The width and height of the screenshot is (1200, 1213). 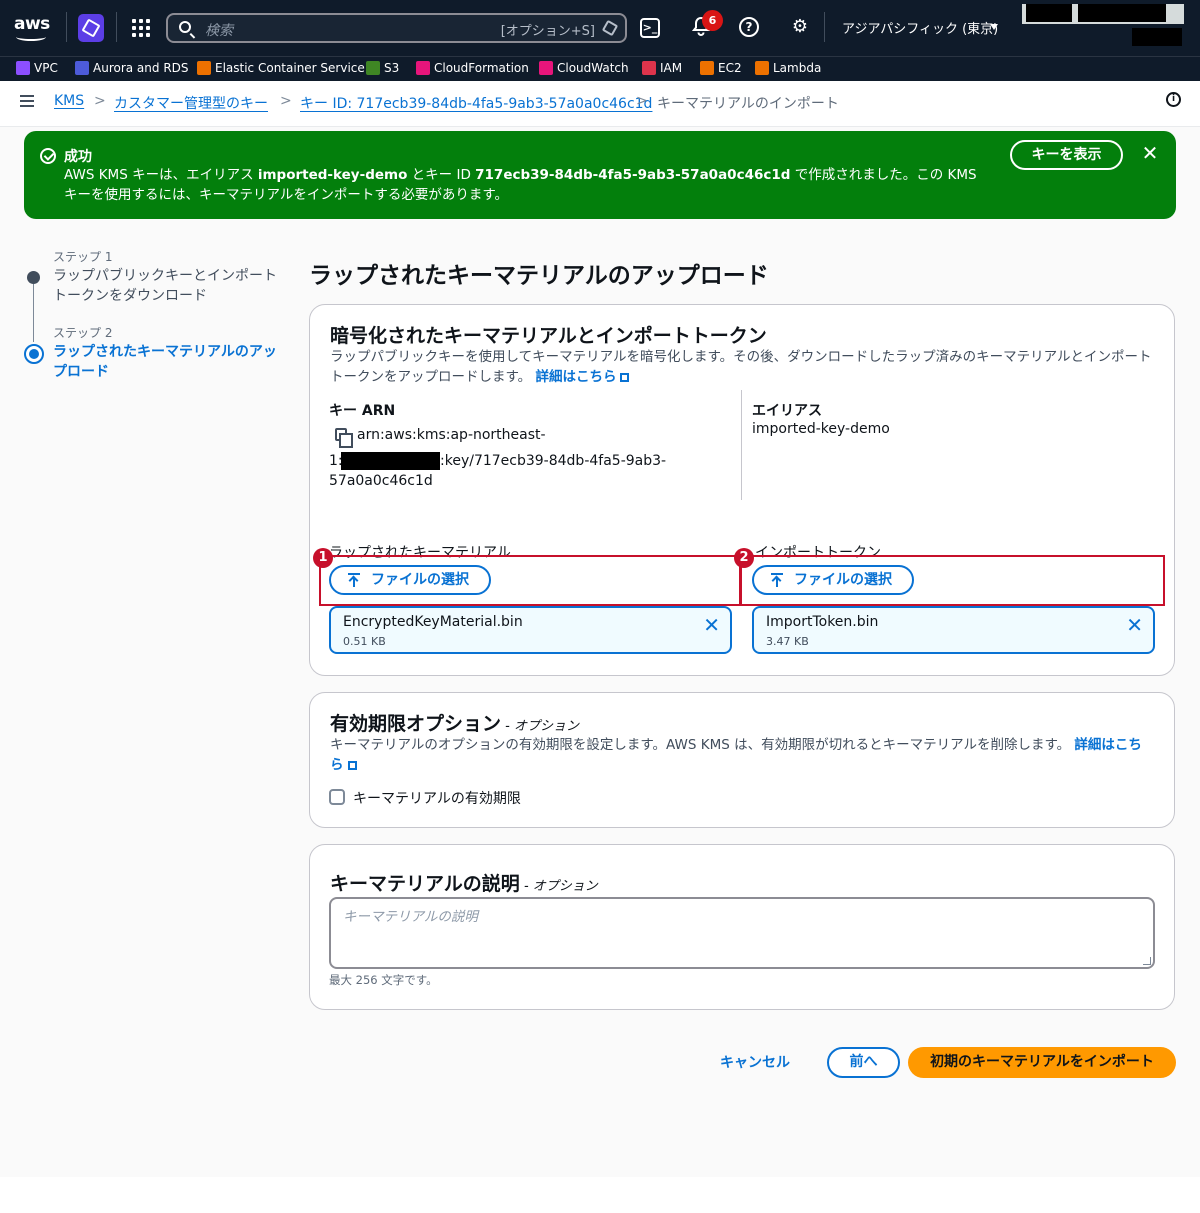 I want to click on breadcrumb-kms: KMS, so click(x=69, y=101).